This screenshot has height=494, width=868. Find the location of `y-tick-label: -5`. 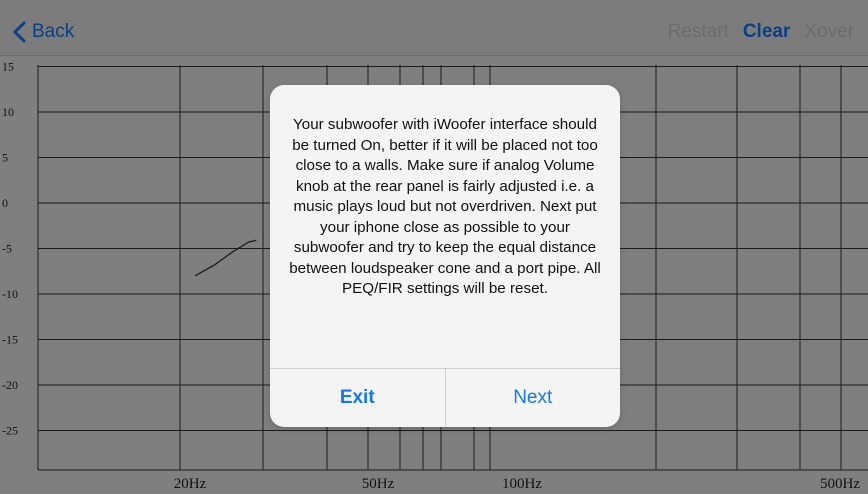

y-tick-label: -5 is located at coordinates (7, 249).